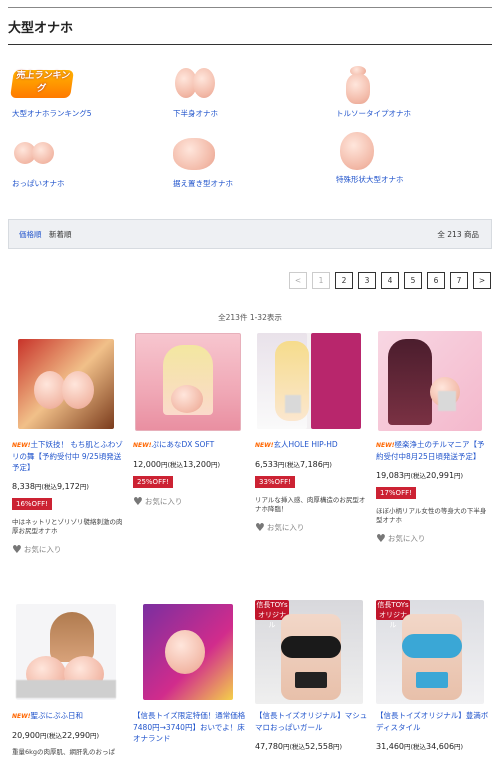 The image size is (500, 763). What do you see at coordinates (420, 746) in the screenshot?
I see `product-price: 31,460円(税込34,606円)` at bounding box center [420, 746].